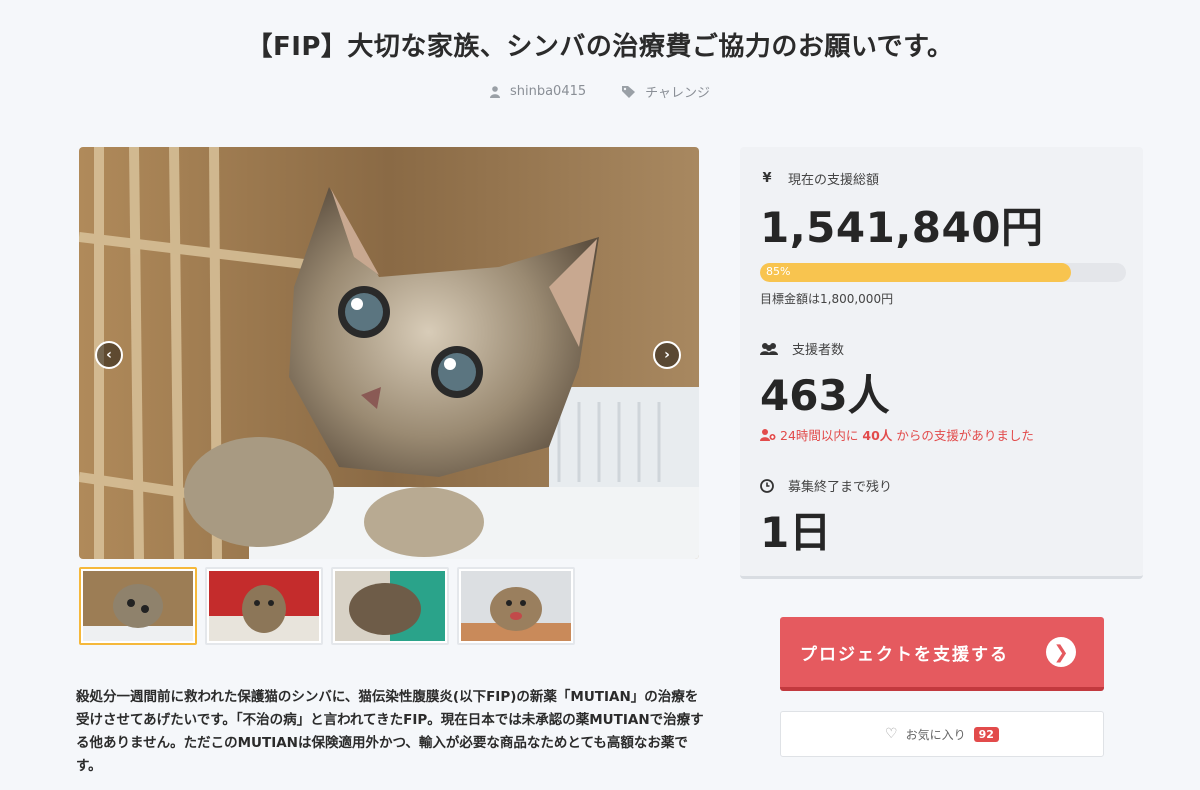 The width and height of the screenshot is (1200, 790). What do you see at coordinates (935, 734) in the screenshot?
I see `favorite-label: お気に入り` at bounding box center [935, 734].